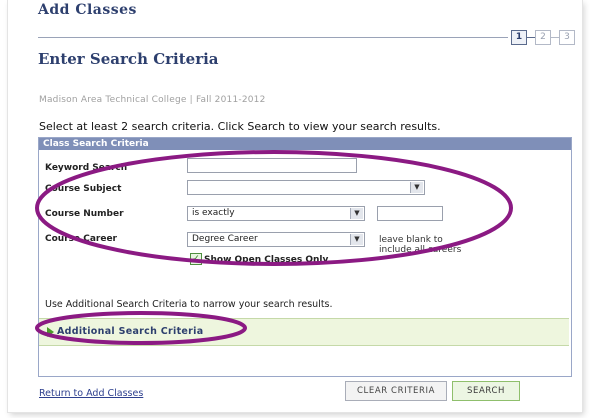 Image resolution: width=590 pixels, height=418 pixels. What do you see at coordinates (486, 391) in the screenshot?
I see `search-button: SEARCH` at bounding box center [486, 391].